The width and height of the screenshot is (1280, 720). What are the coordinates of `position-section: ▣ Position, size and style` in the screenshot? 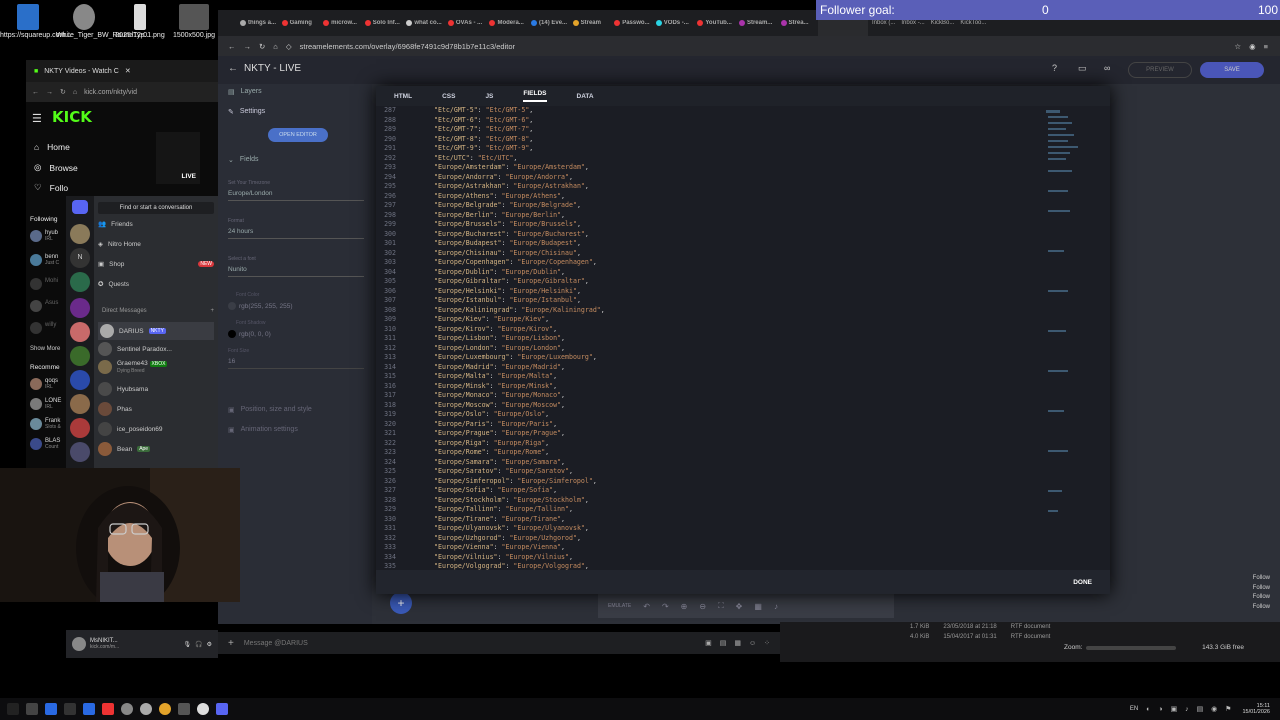 It's located at (270, 410).